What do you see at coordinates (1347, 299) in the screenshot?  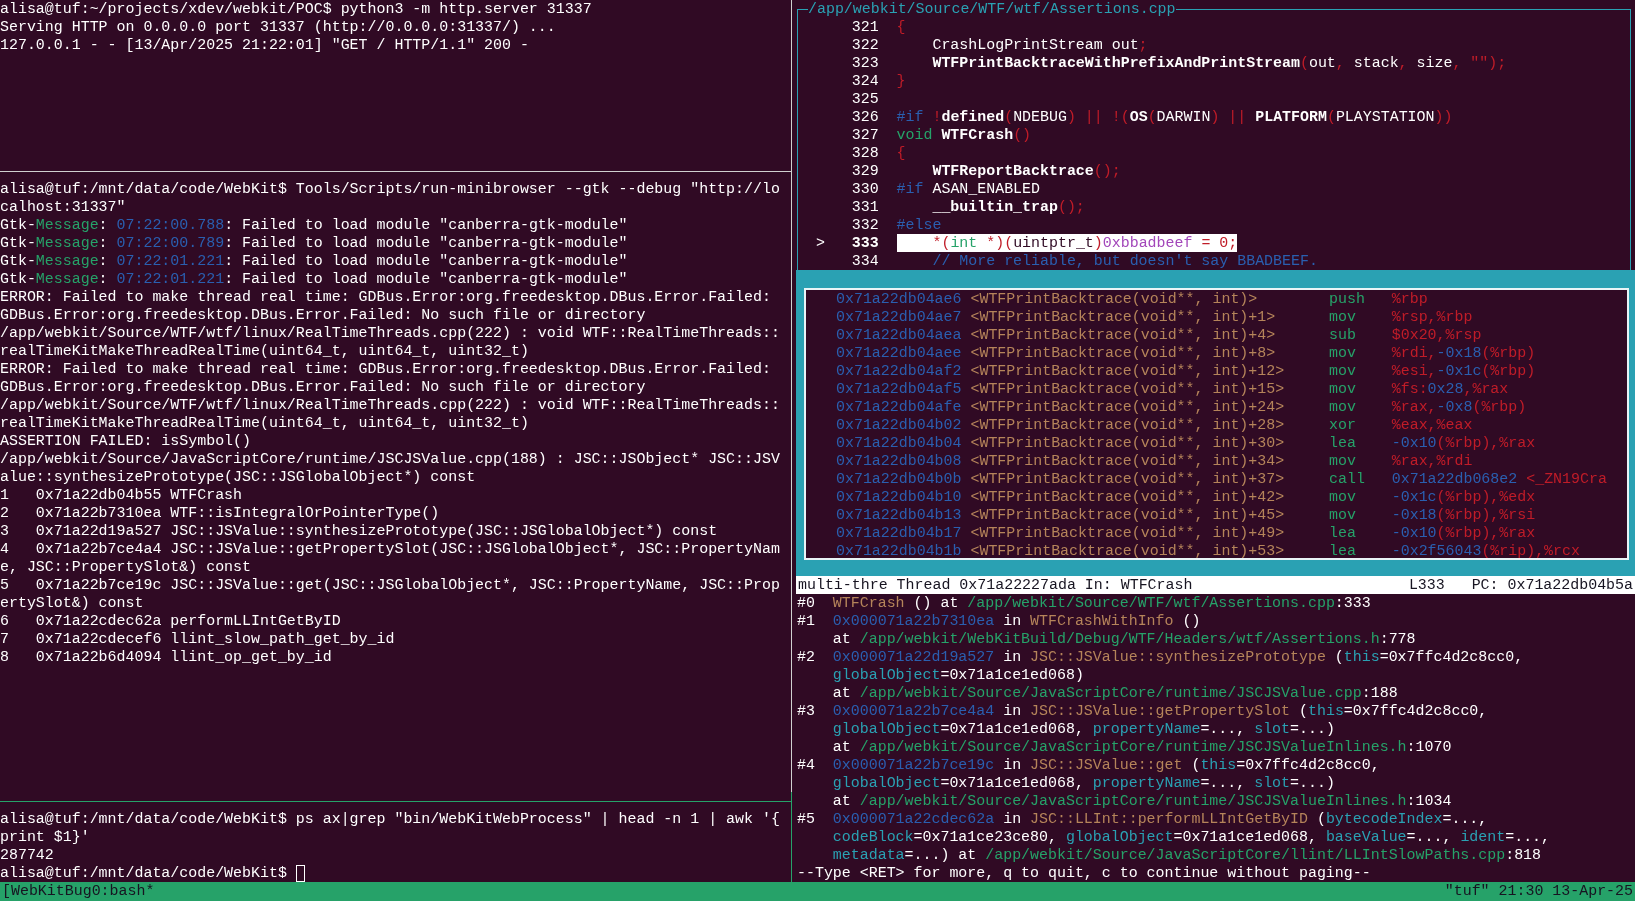 I see `instruction-mnemonic: push` at bounding box center [1347, 299].